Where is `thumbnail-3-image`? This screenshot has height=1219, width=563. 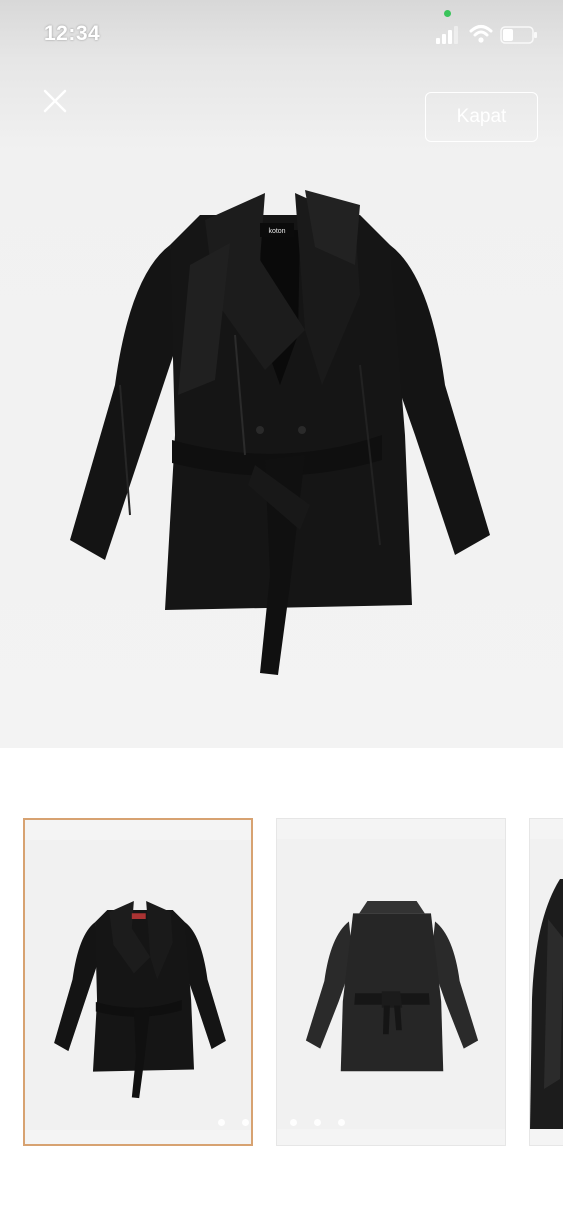
thumbnail-3-image is located at coordinates (546, 984).